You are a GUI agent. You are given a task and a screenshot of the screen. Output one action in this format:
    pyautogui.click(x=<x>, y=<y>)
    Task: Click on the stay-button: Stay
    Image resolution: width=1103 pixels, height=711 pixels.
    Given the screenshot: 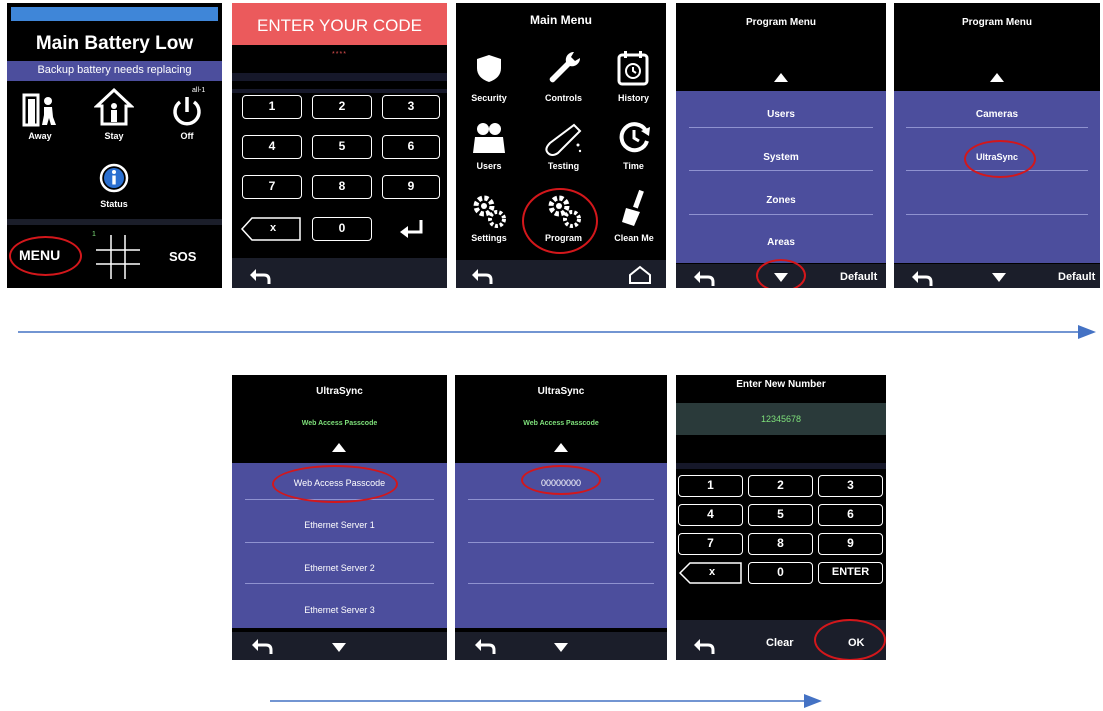 What is the action you would take?
    pyautogui.click(x=114, y=119)
    